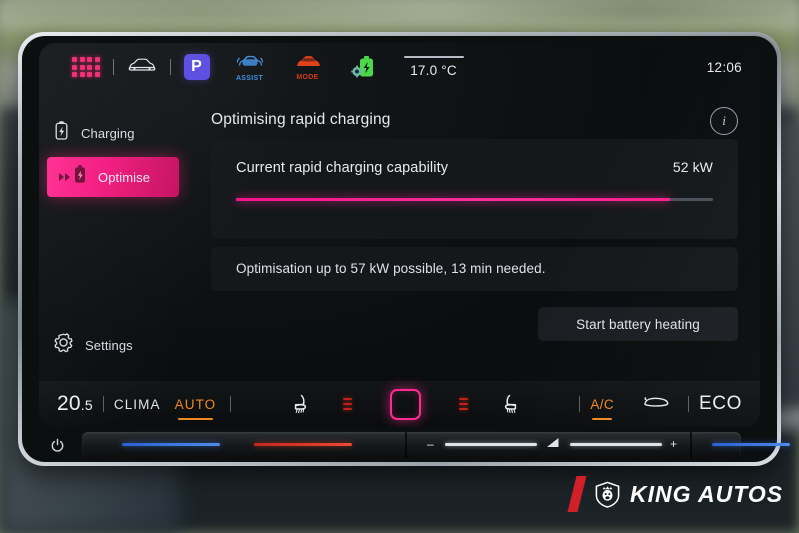  What do you see at coordinates (108, 133) in the screenshot?
I see `sidebar-item-label: Charging` at bounding box center [108, 133].